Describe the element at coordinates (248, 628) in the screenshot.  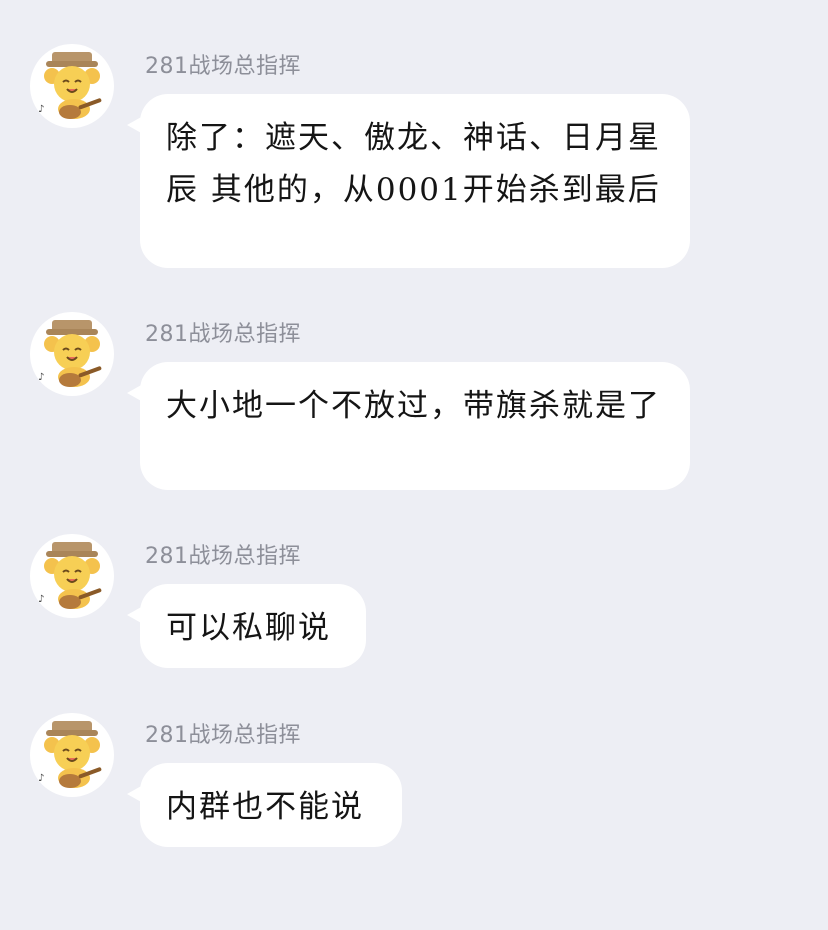
I see `message-text: 可以私聊说` at that location.